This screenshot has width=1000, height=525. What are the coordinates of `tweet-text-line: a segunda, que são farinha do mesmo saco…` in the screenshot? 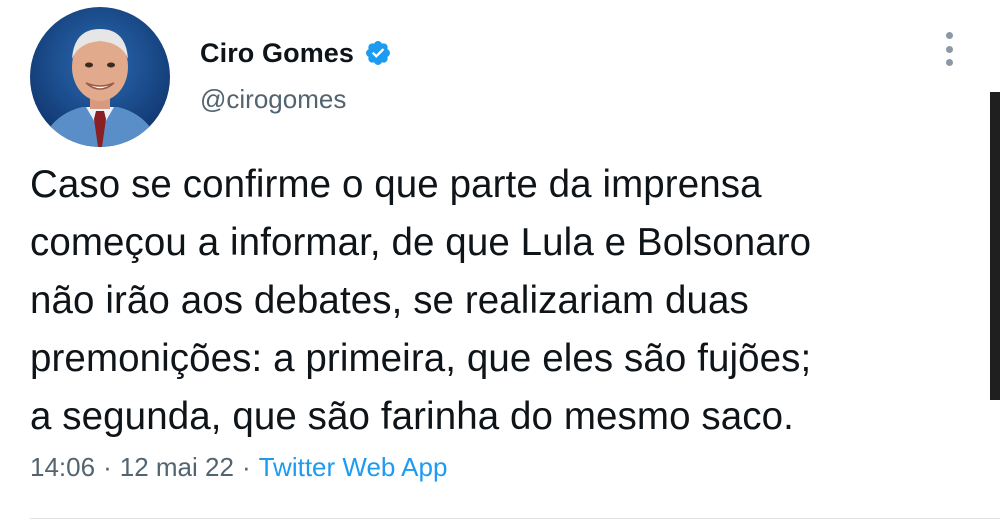 It's located at (412, 416).